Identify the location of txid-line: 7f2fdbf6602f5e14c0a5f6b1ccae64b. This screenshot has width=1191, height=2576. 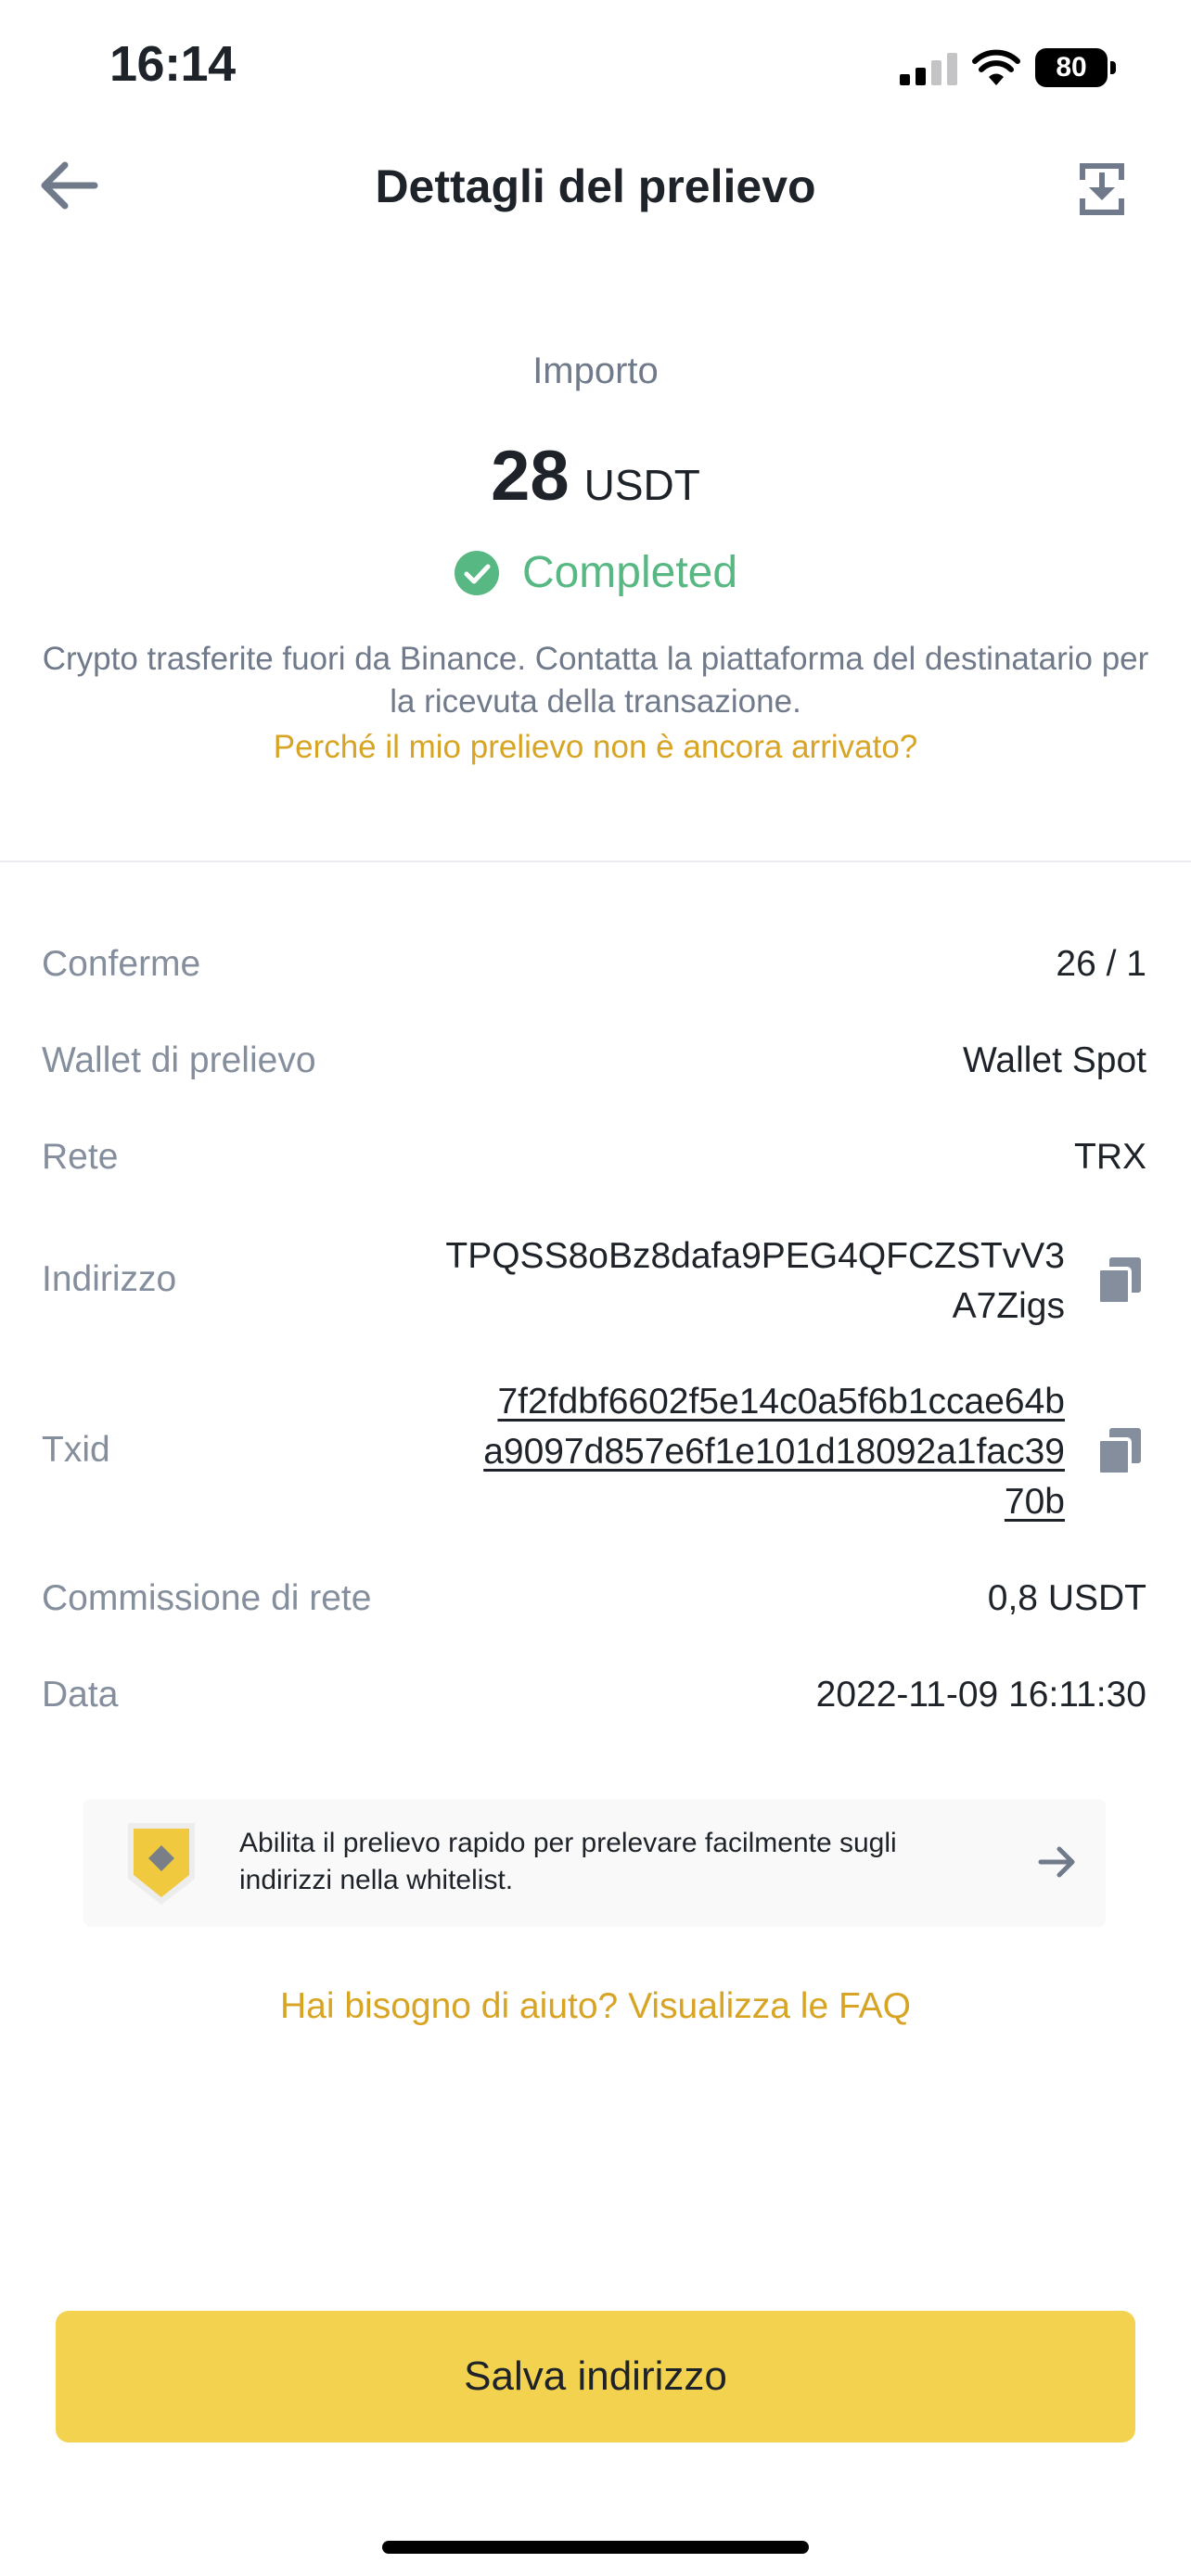
(781, 1402).